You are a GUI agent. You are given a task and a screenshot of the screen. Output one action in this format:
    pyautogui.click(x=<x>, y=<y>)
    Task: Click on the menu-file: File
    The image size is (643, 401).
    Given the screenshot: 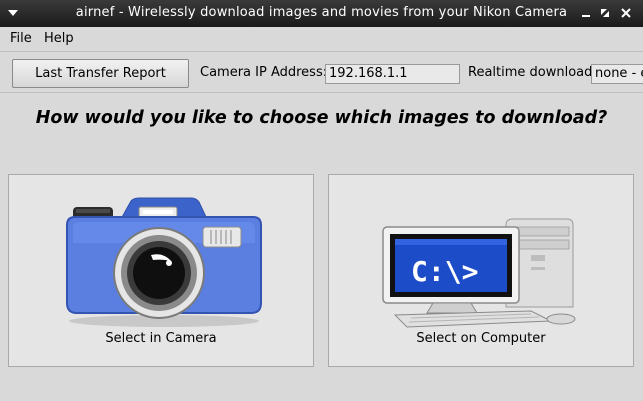 What is the action you would take?
    pyautogui.click(x=21, y=38)
    